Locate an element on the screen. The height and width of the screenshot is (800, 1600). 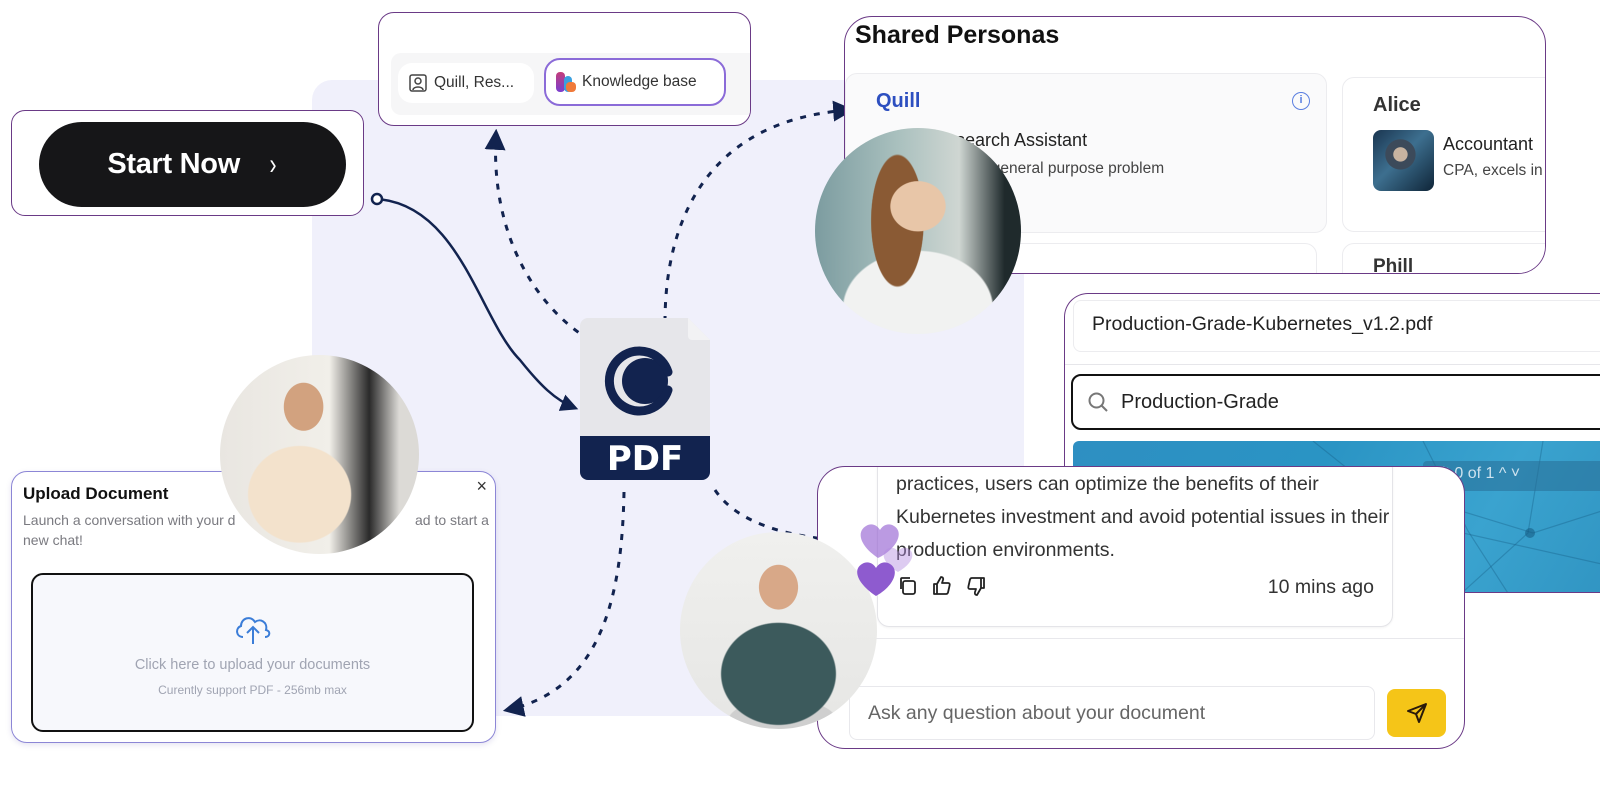
start-now-label: Start Now is located at coordinates (173, 164).